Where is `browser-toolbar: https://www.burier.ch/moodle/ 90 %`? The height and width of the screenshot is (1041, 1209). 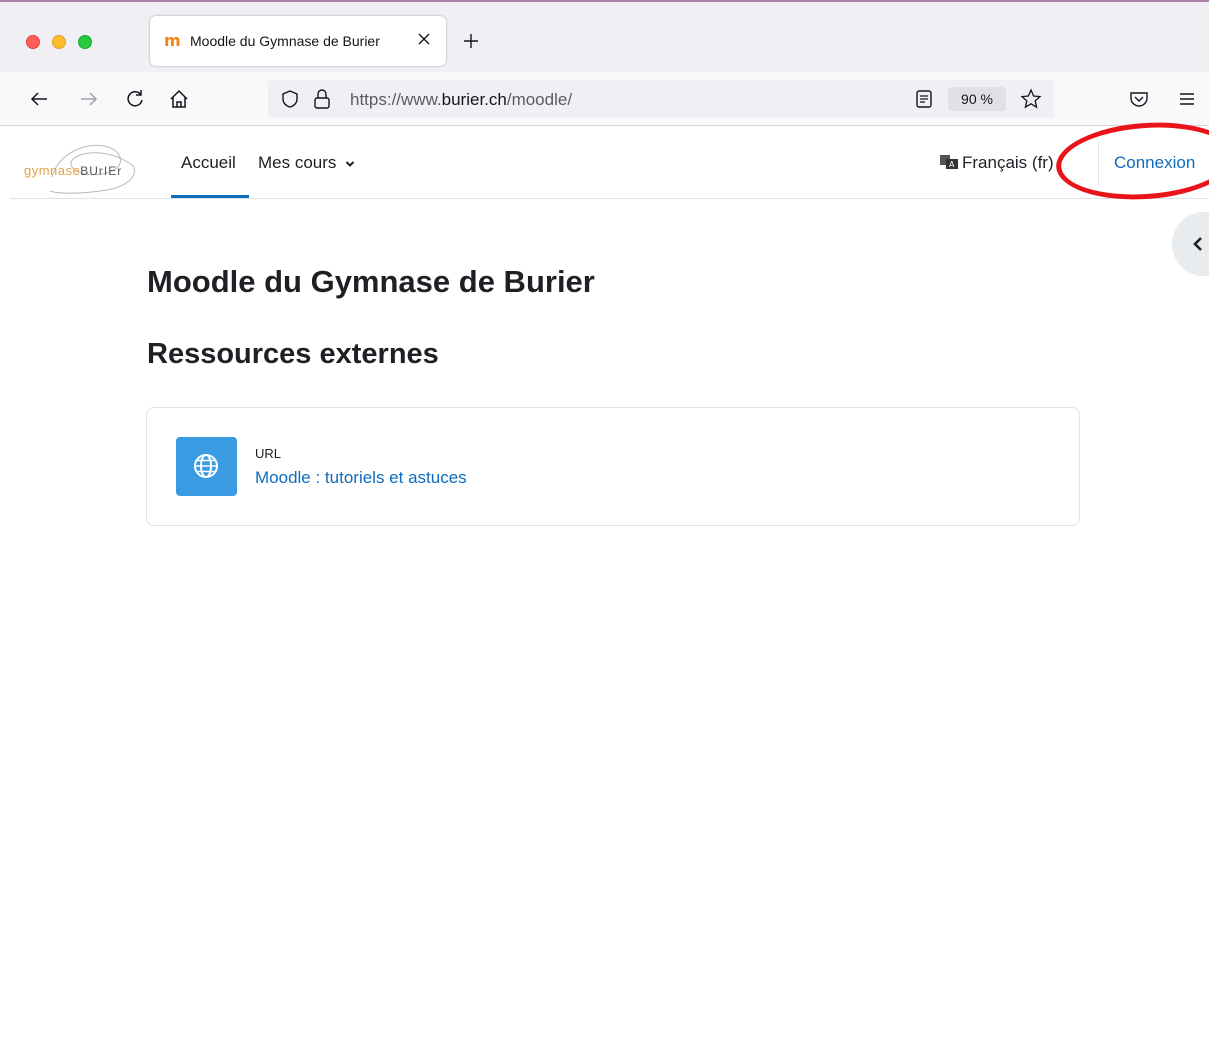
browser-toolbar: https://www.burier.ch/moodle/ 90 % is located at coordinates (604, 99).